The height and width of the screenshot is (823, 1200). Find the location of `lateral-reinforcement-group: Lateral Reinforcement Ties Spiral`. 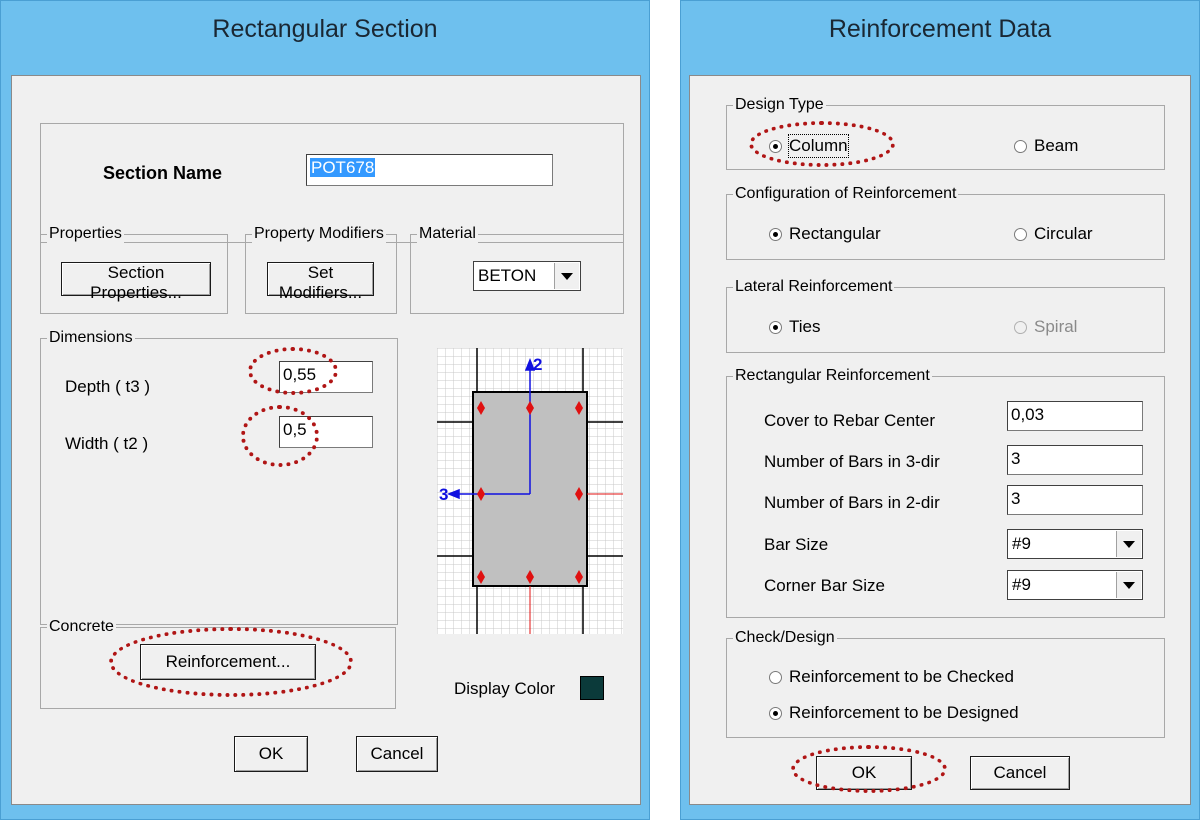

lateral-reinforcement-group: Lateral Reinforcement Ties Spiral is located at coordinates (945, 315).